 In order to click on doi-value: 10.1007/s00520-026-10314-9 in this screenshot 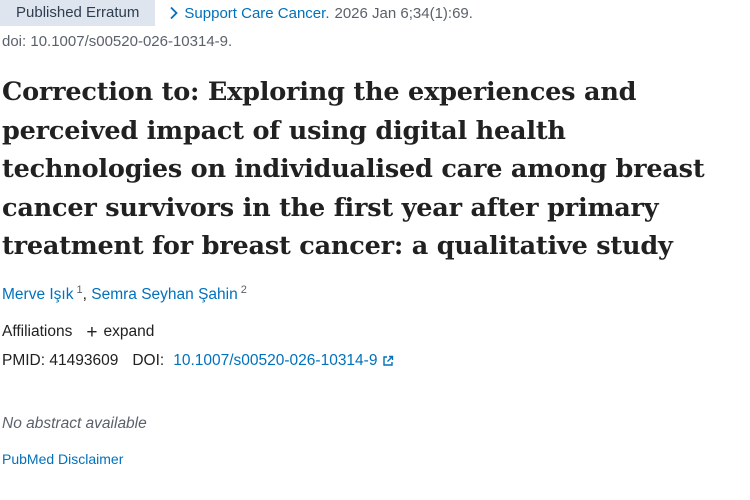, I will do `click(275, 360)`.